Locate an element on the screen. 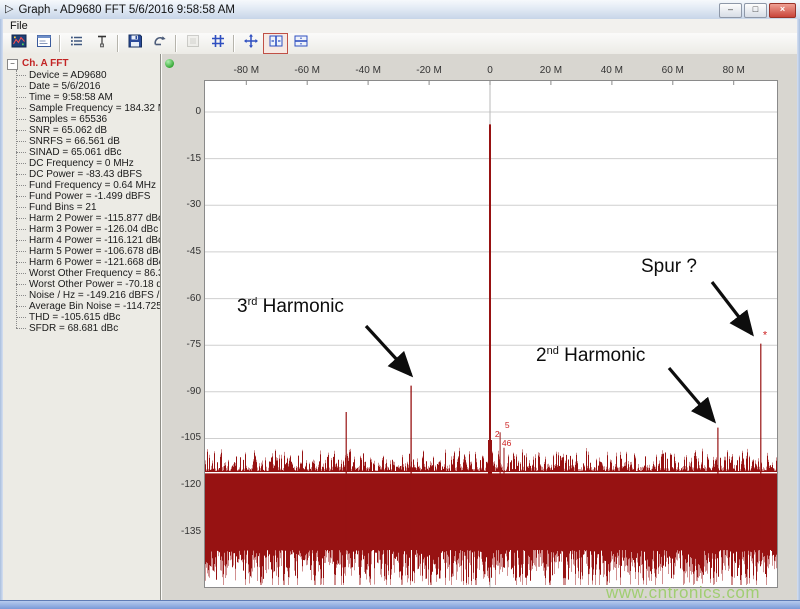 This screenshot has height=609, width=800. second-harmonic-label: 2nd Harmonic is located at coordinates (591, 355).